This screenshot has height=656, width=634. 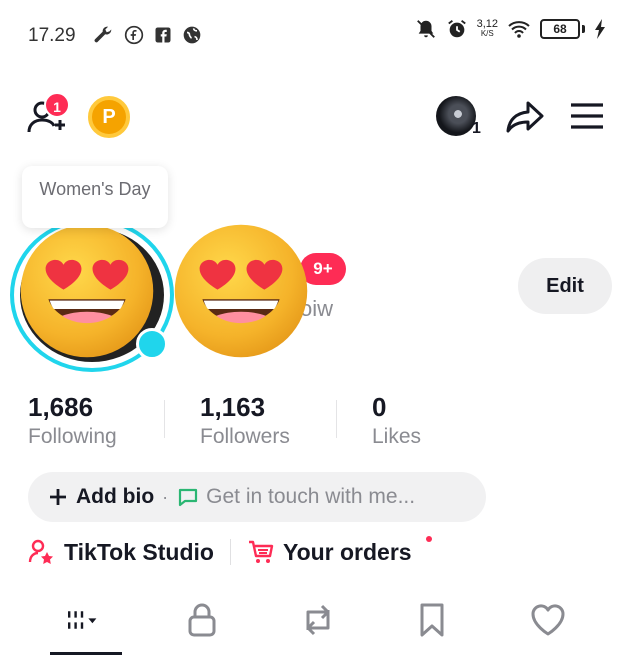 I want to click on account-avatar, so click(x=456, y=116).